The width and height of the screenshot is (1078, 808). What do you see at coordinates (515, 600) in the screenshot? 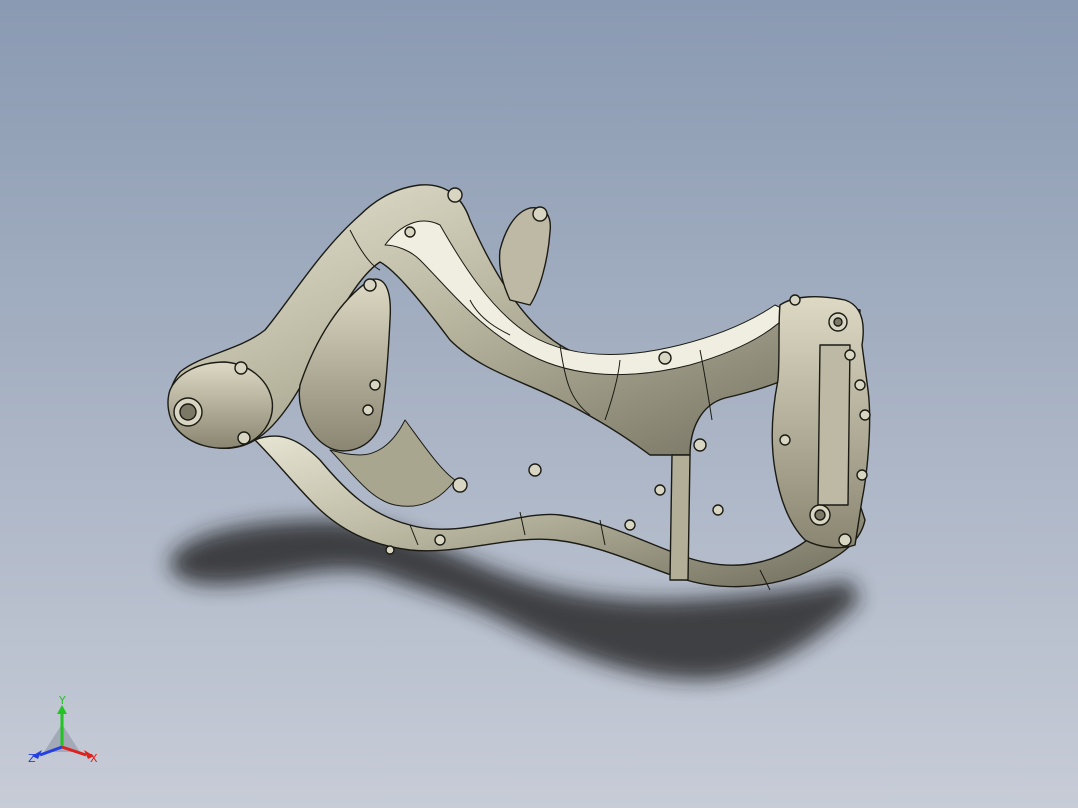
I see `model-shadow` at bounding box center [515, 600].